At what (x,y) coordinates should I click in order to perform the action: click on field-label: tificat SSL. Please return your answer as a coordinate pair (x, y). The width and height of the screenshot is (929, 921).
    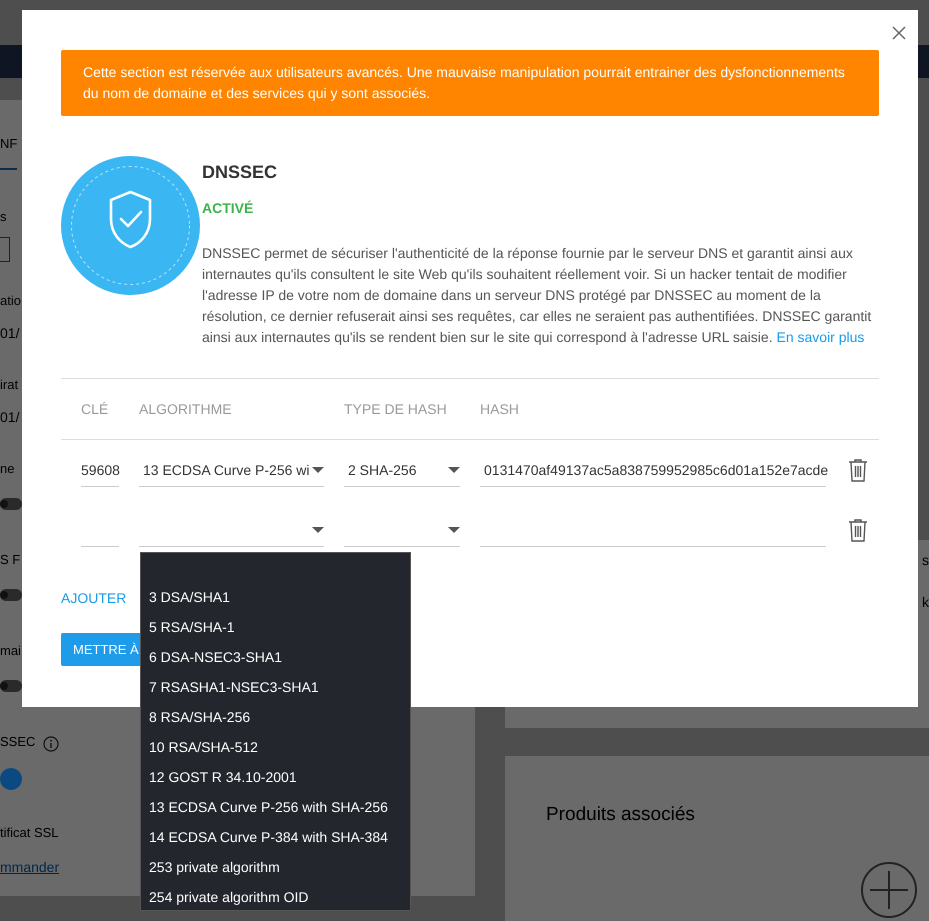
    Looking at the image, I should click on (29, 833).